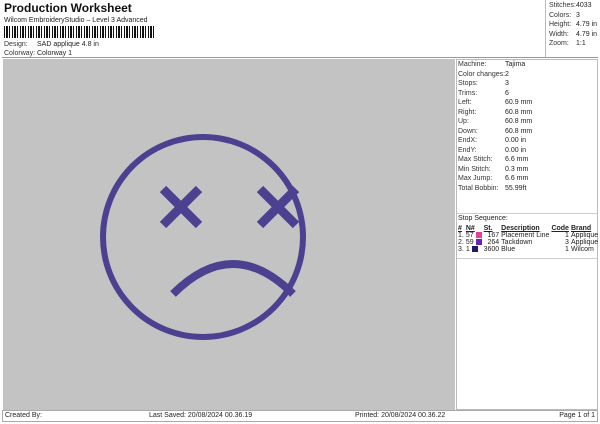 This screenshot has height=424, width=600. Describe the element at coordinates (460, 228) in the screenshot. I see `column-header: #` at that location.